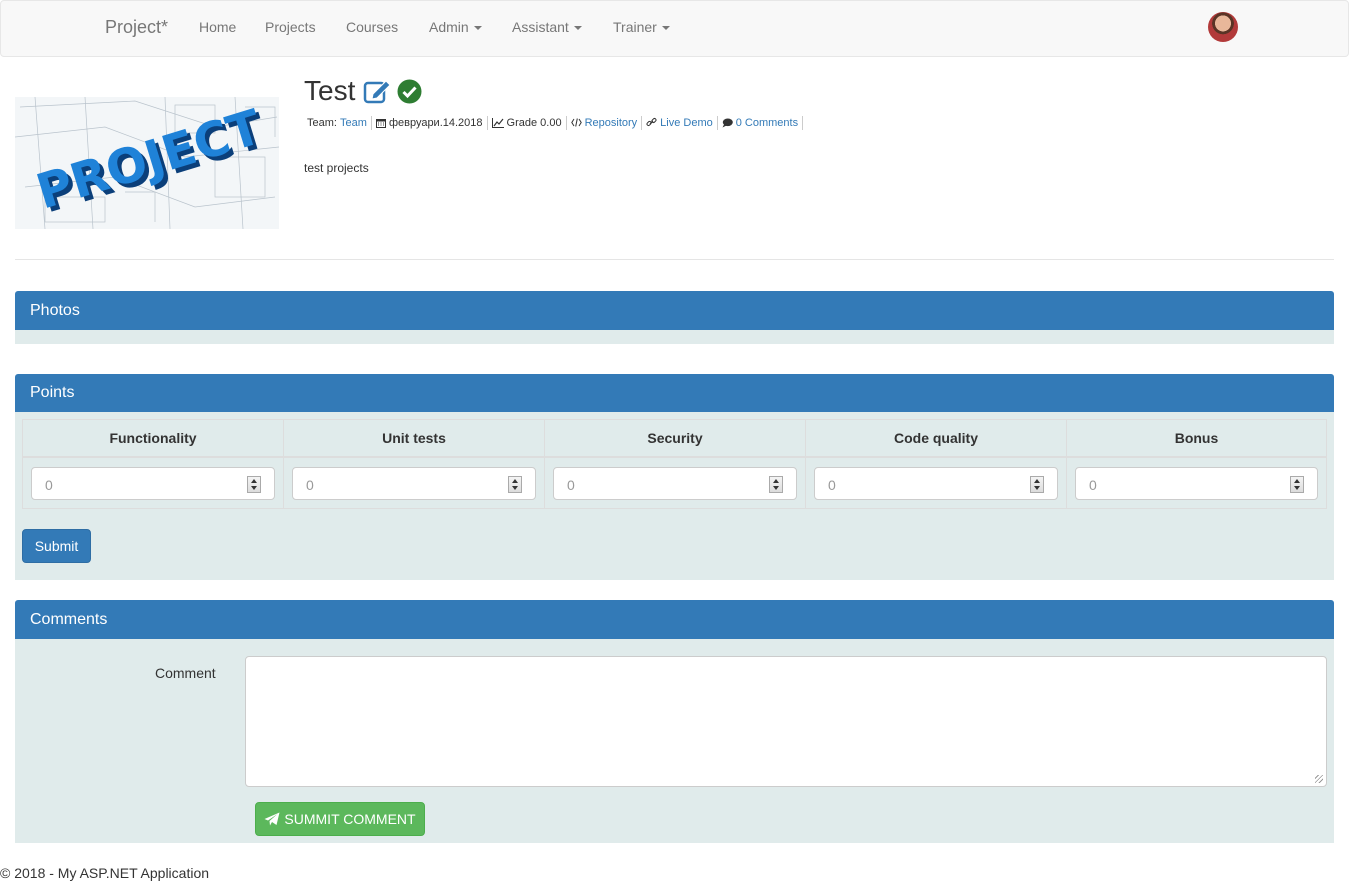  What do you see at coordinates (571, 485) in the screenshot?
I see `security-value: 0` at bounding box center [571, 485].